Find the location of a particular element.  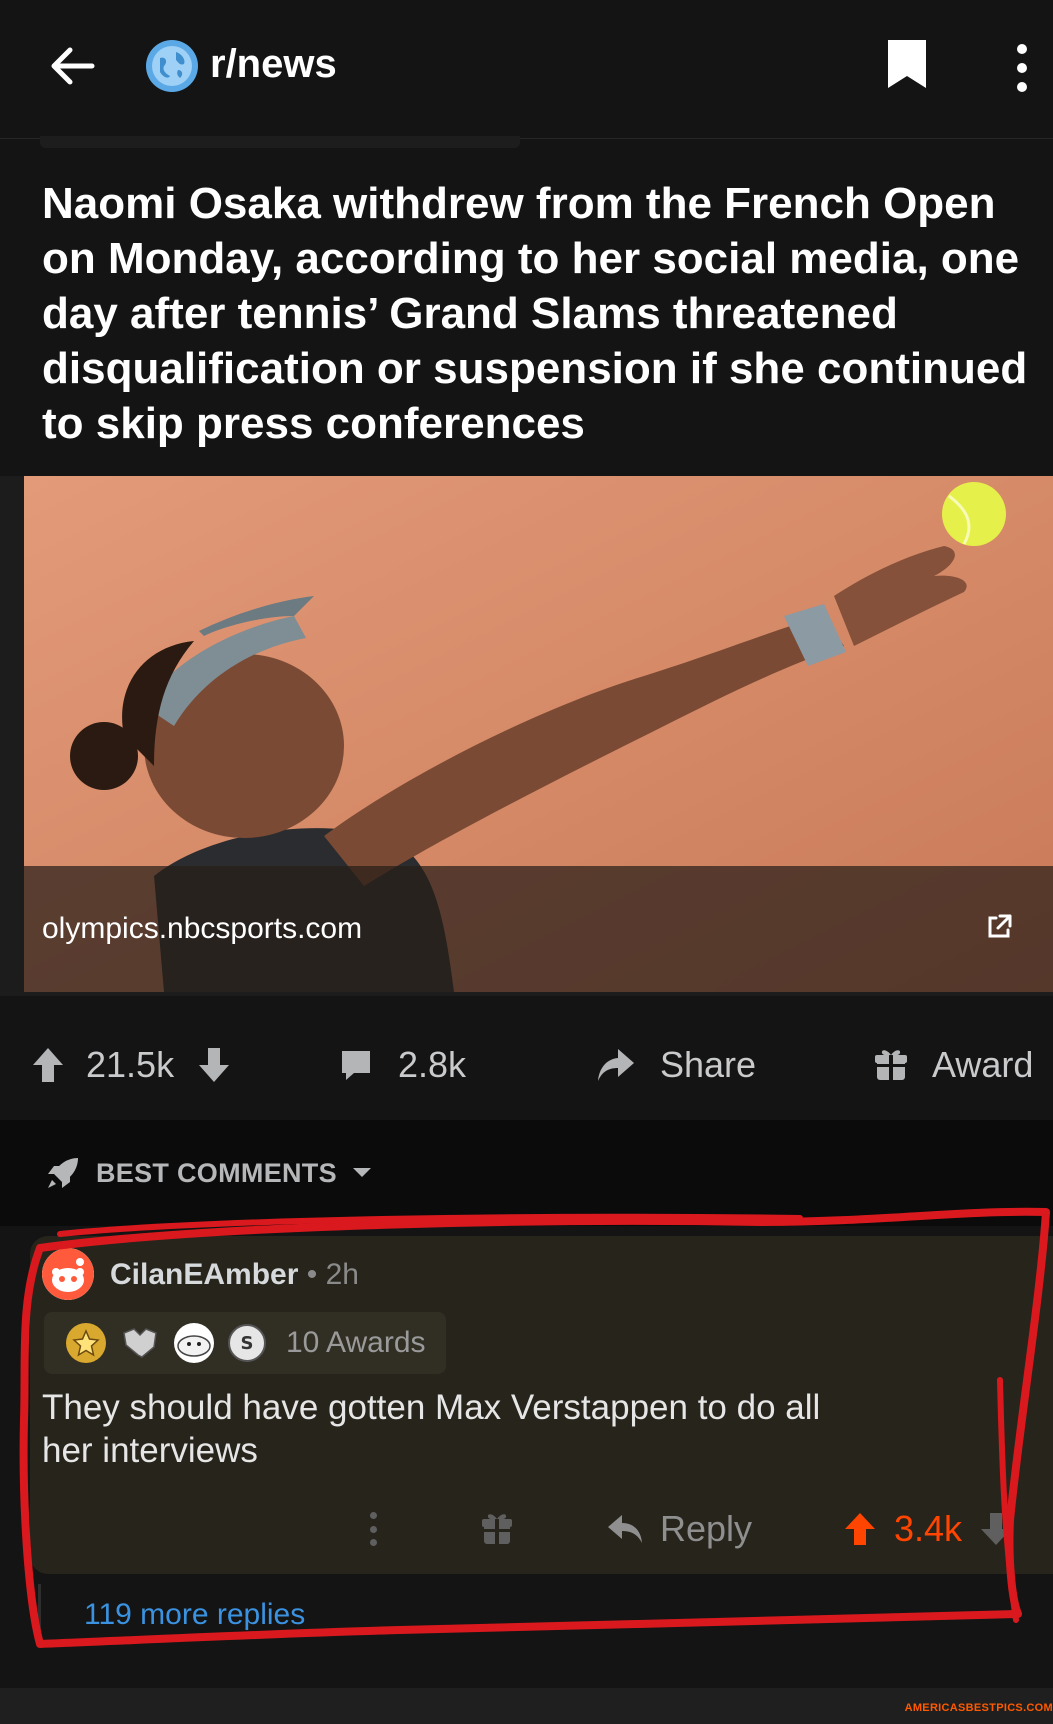

comment-vote-count: 3.4k is located at coordinates (928, 1528).